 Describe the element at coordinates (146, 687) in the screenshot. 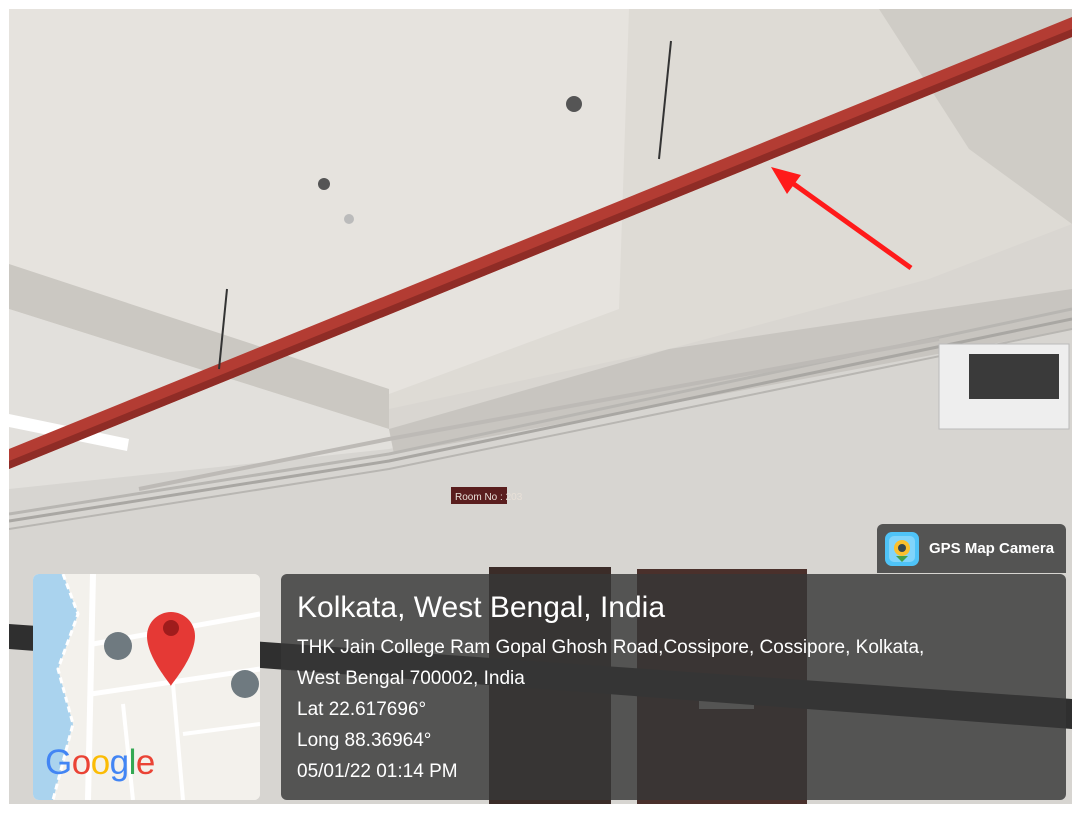

I see `map-thumbnail: Google` at that location.